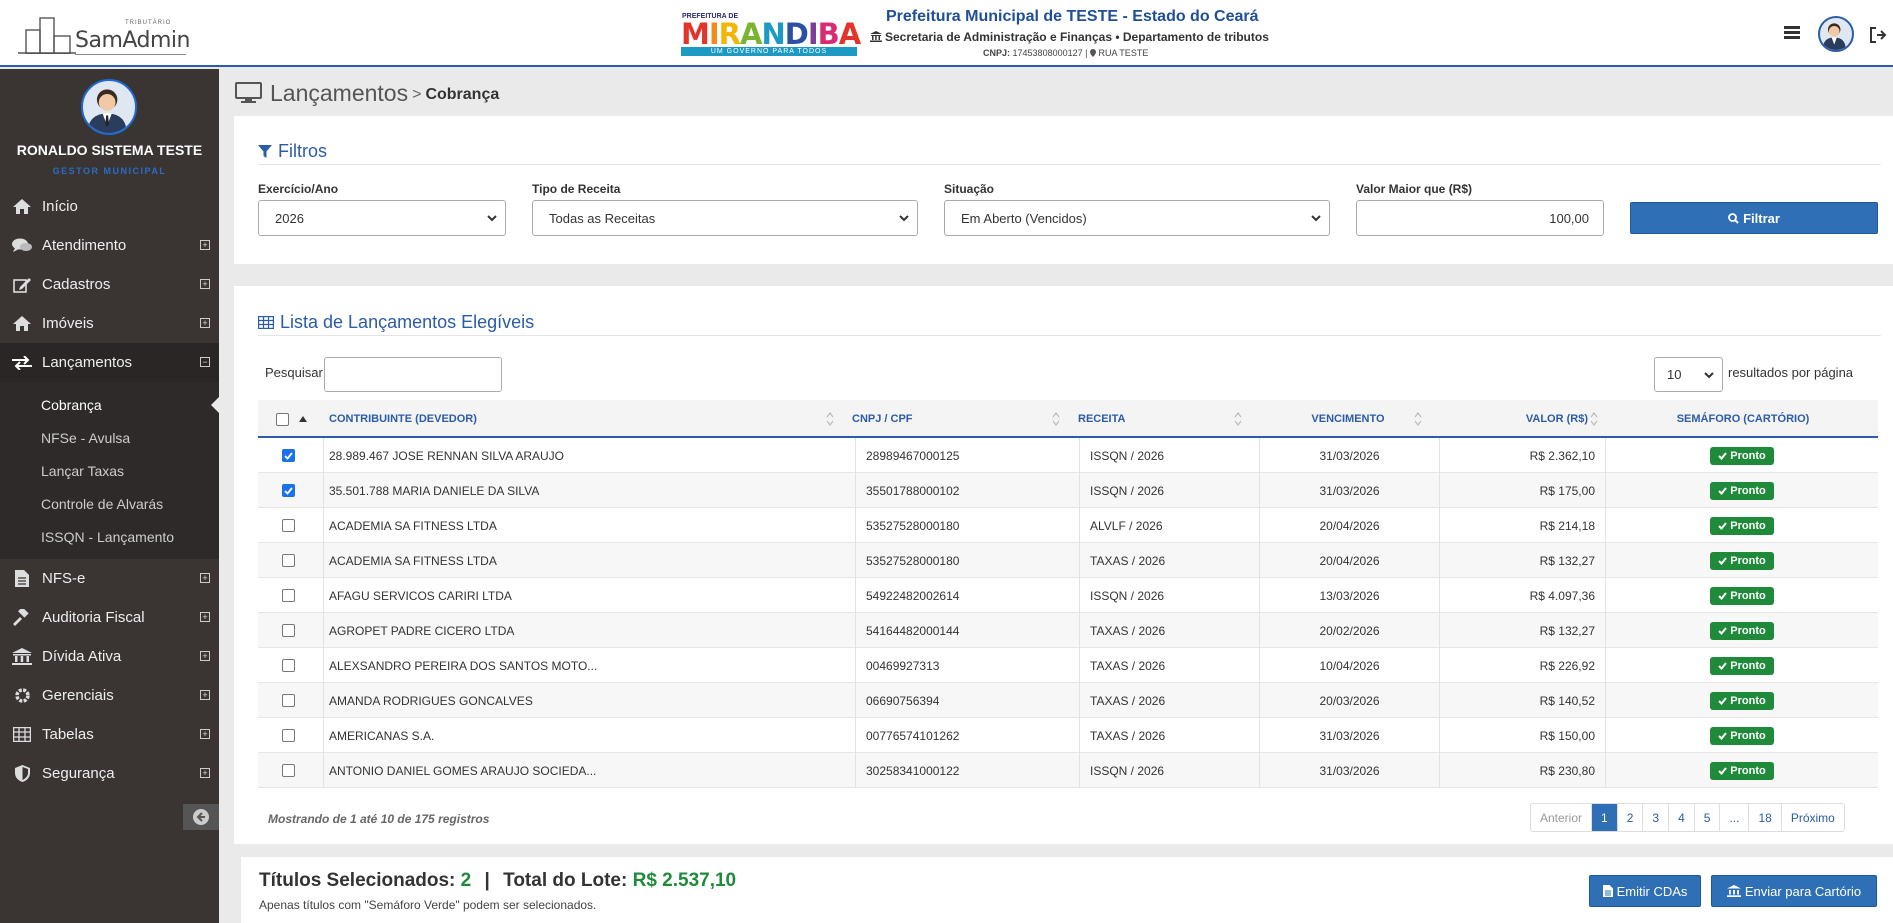  What do you see at coordinates (339, 93) in the screenshot?
I see `breadcrumb-section: Lançamentos` at bounding box center [339, 93].